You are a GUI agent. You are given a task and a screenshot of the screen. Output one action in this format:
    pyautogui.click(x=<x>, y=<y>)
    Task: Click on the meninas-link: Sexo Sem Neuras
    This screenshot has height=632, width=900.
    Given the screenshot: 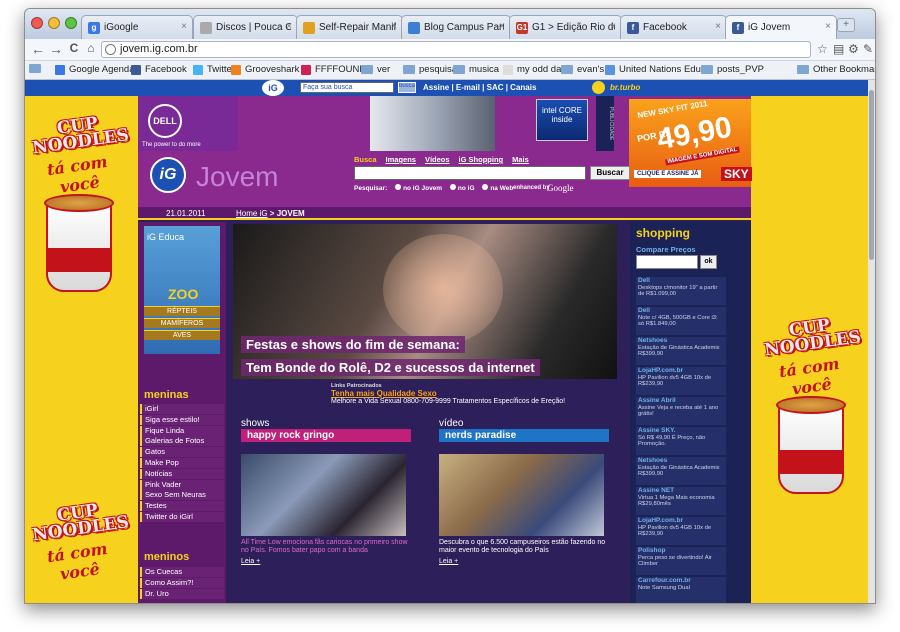 What is the action you would take?
    pyautogui.click(x=182, y=495)
    